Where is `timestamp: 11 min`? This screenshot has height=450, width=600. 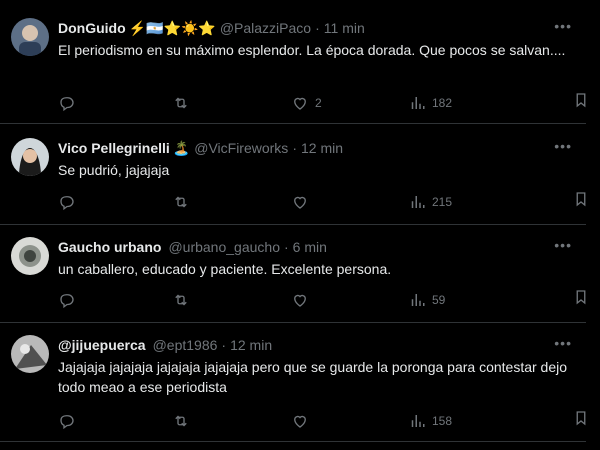 timestamp: 11 min is located at coordinates (344, 28).